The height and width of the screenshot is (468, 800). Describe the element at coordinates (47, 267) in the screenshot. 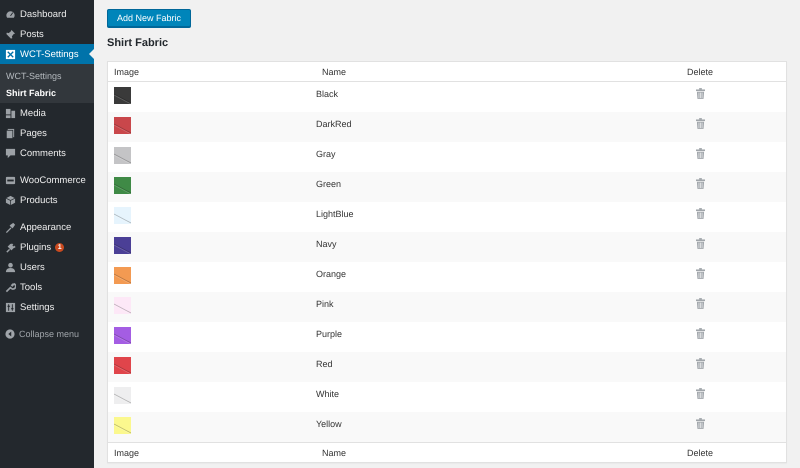

I see `menu-item: Users` at that location.